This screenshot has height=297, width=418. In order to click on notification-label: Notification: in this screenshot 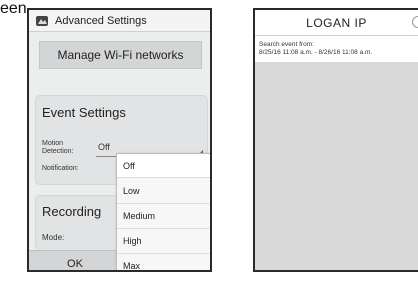, I will do `click(60, 168)`.